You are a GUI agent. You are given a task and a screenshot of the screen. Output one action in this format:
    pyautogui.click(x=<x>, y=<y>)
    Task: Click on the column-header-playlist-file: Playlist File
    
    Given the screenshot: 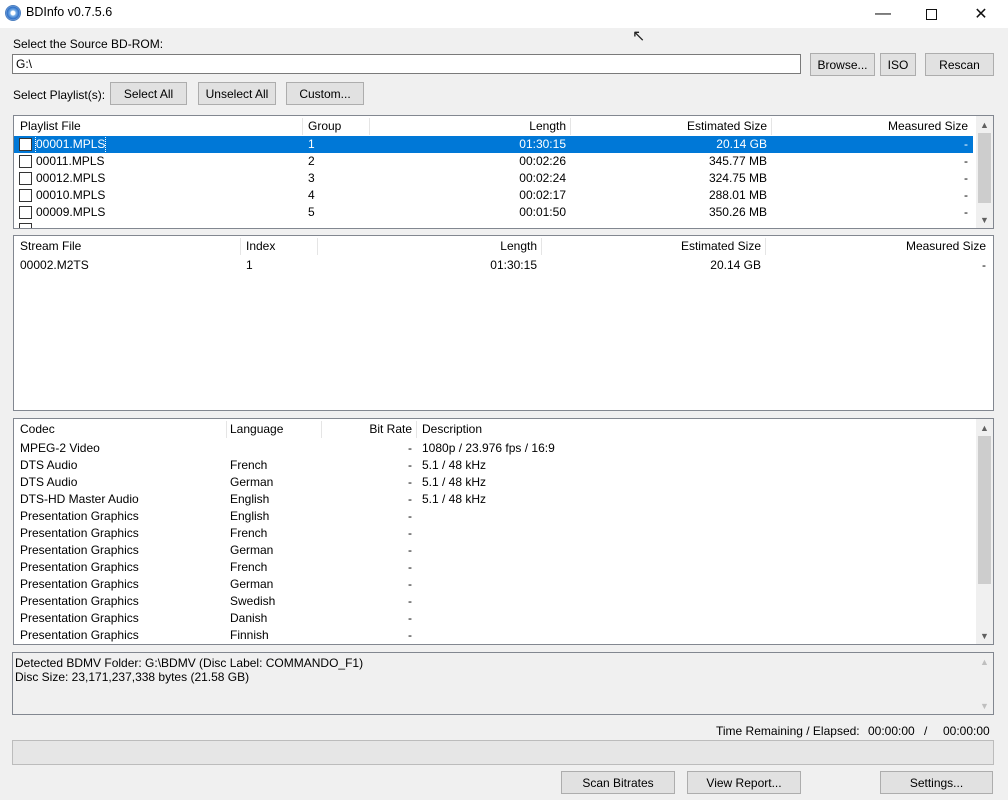 What is the action you would take?
    pyautogui.click(x=50, y=126)
    